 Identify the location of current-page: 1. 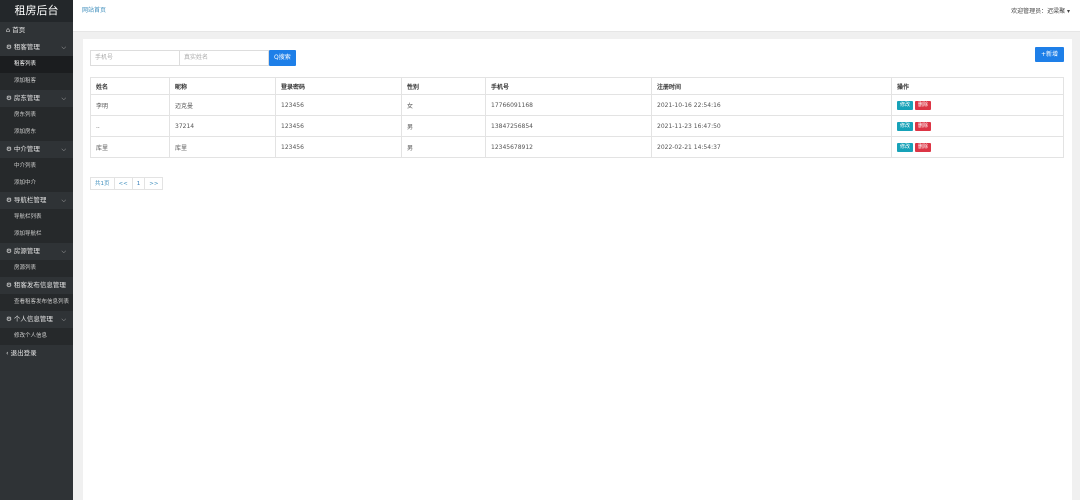
(139, 183).